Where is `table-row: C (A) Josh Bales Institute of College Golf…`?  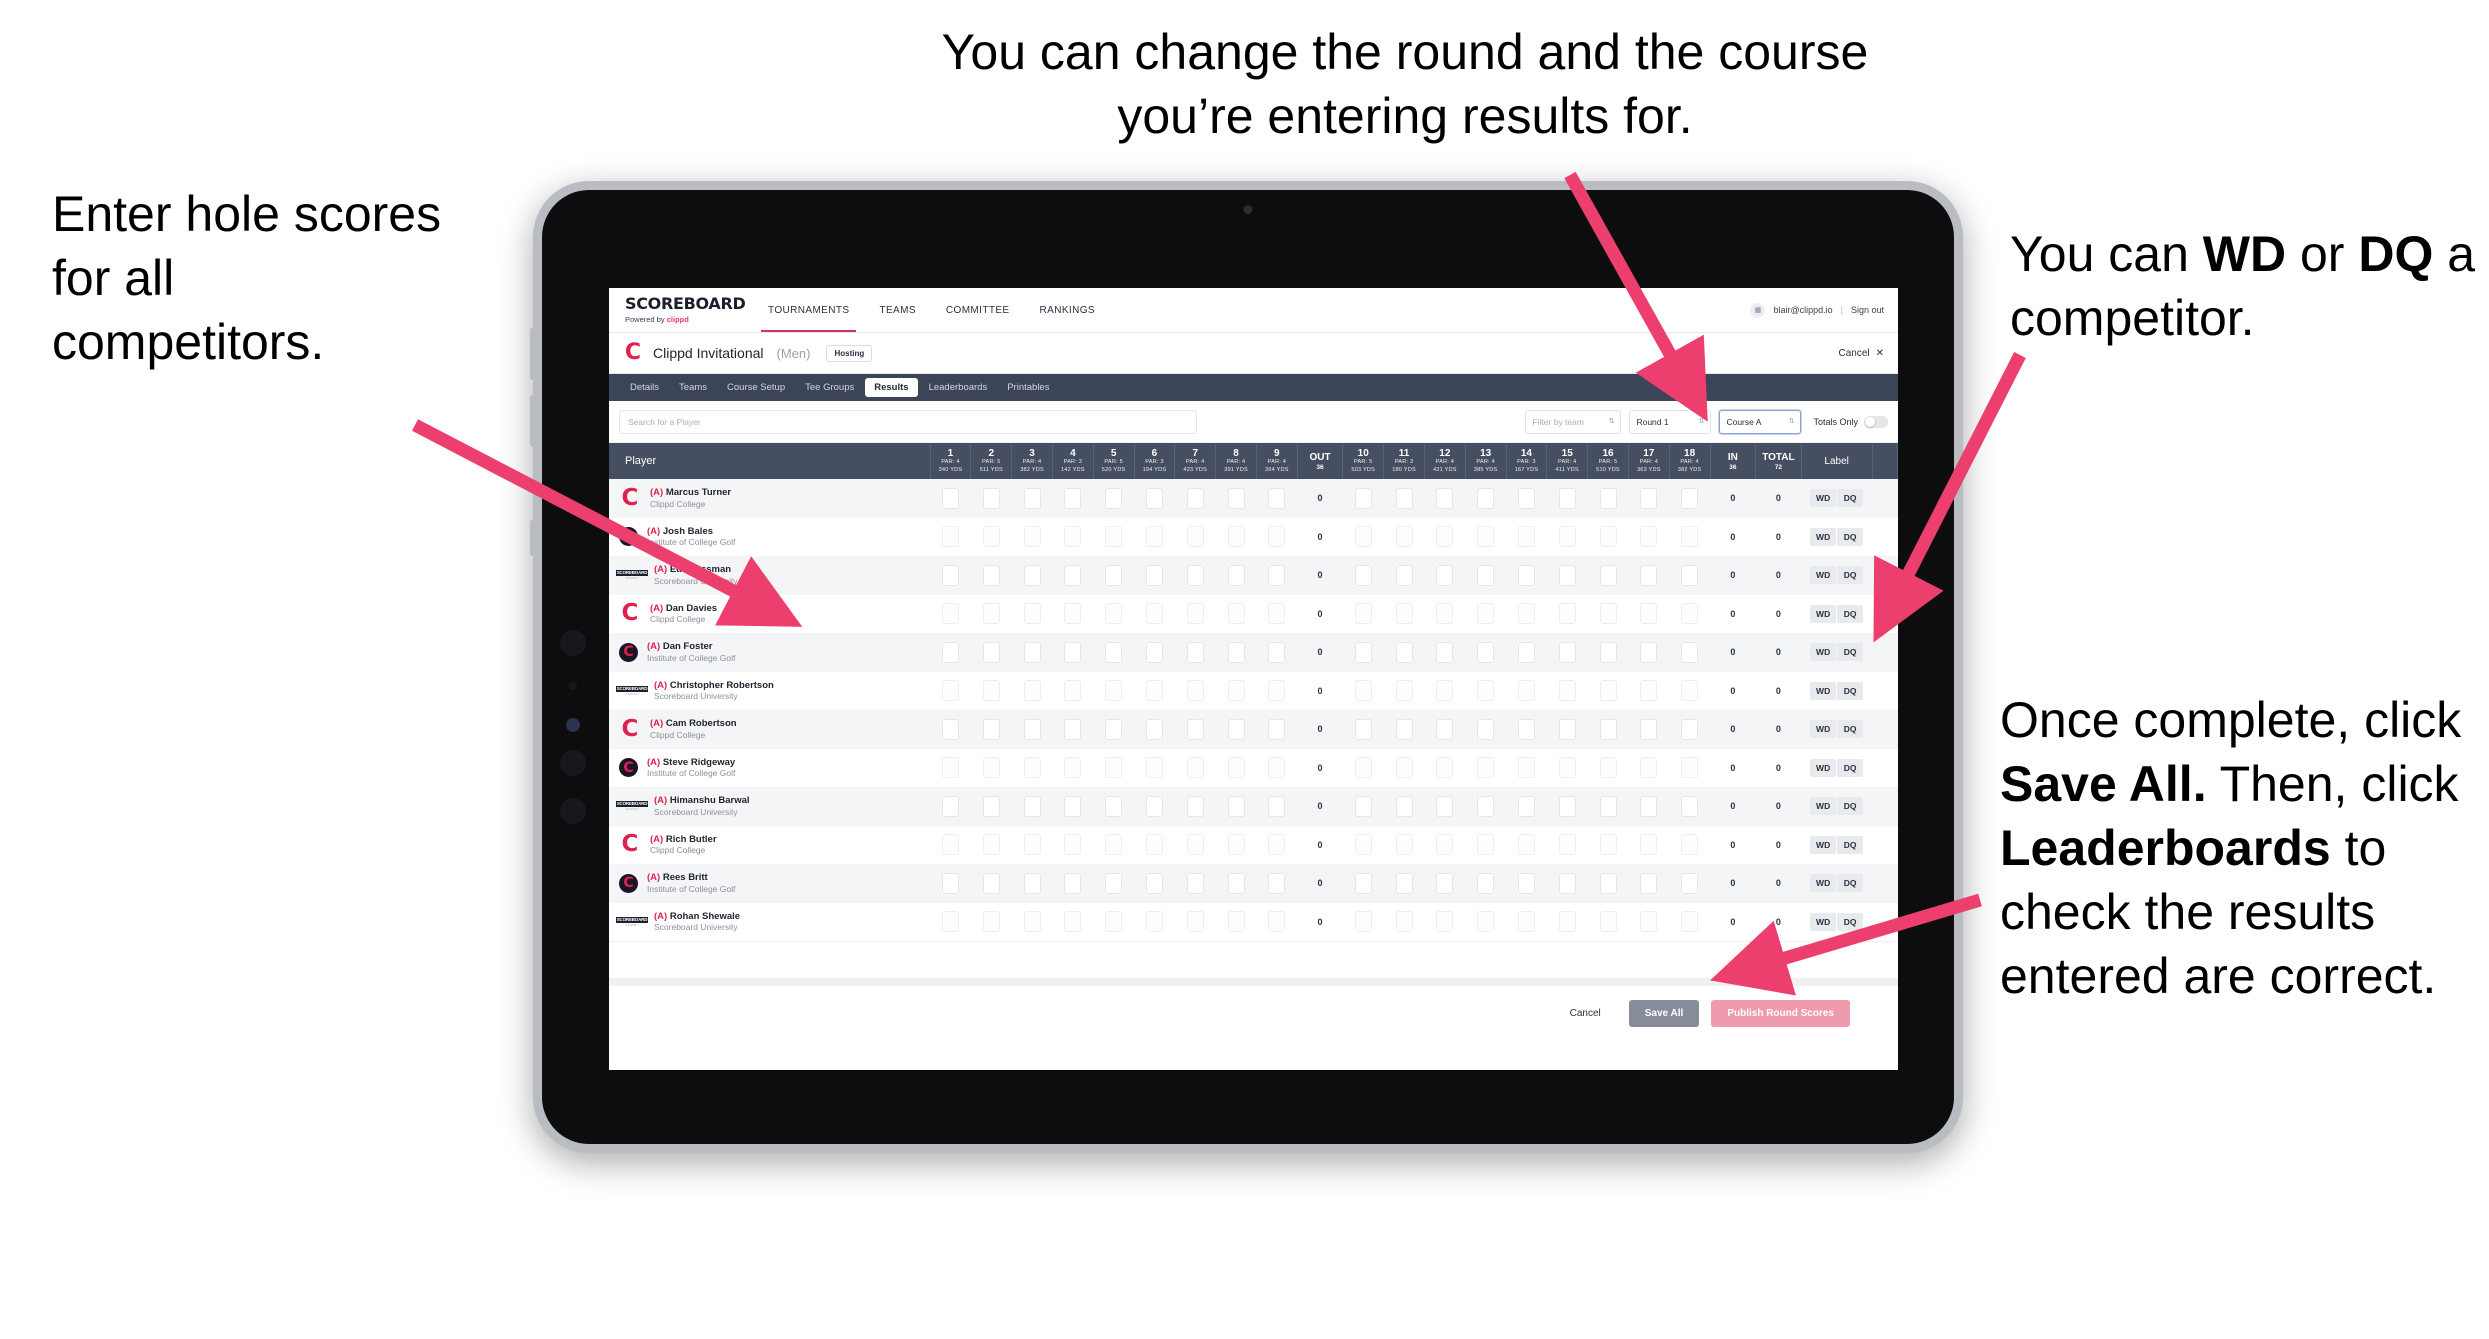 table-row: C (A) Josh Bales Institute of College Golf… is located at coordinates (1253, 537).